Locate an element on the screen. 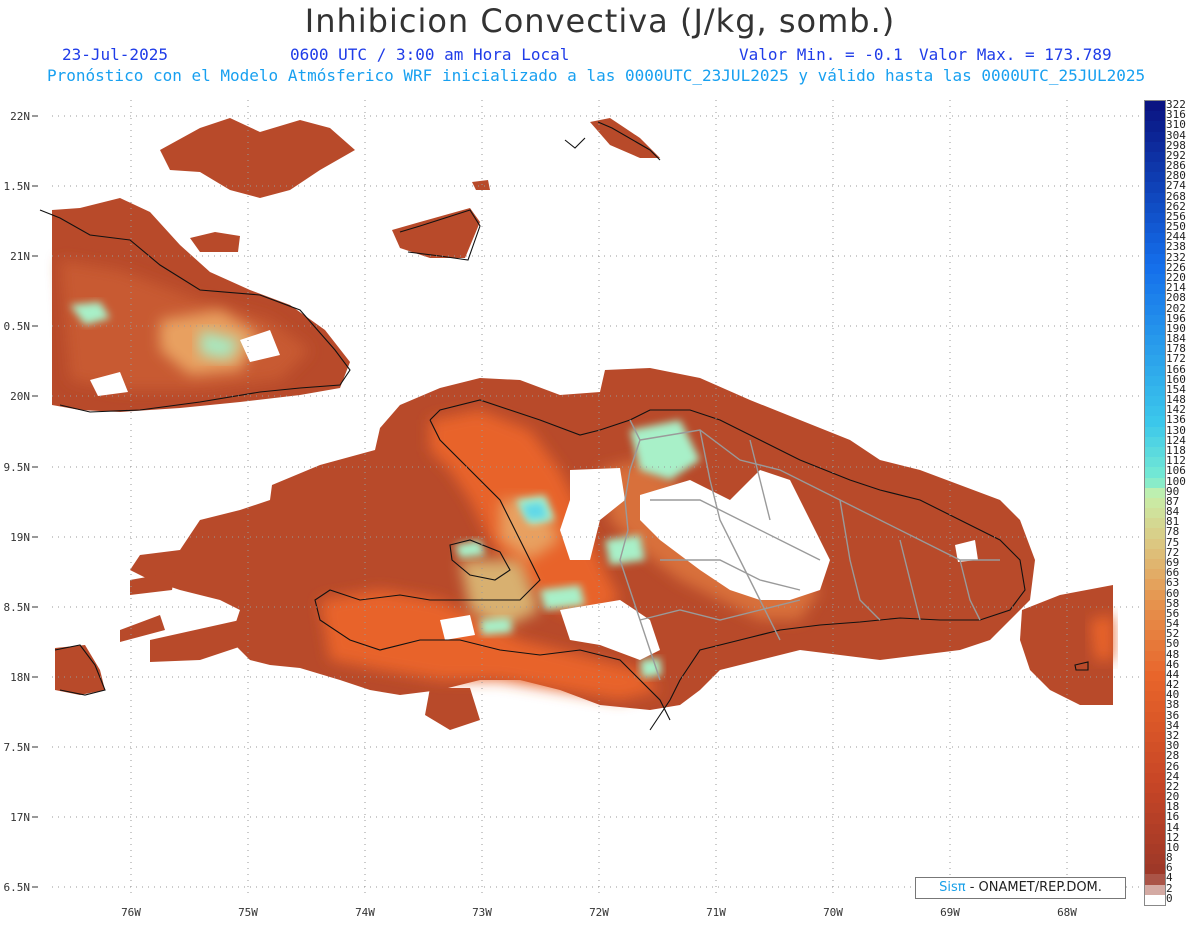  lat-label: 7.5N is located at coordinates (17, 747).